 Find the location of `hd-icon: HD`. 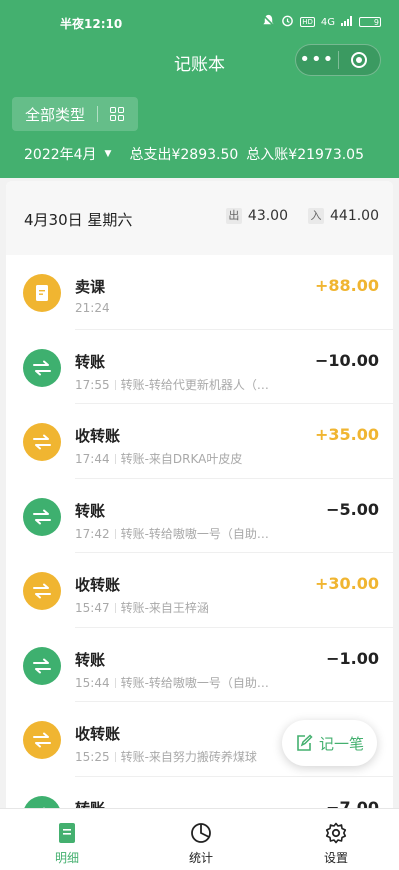

hd-icon: HD is located at coordinates (307, 22).